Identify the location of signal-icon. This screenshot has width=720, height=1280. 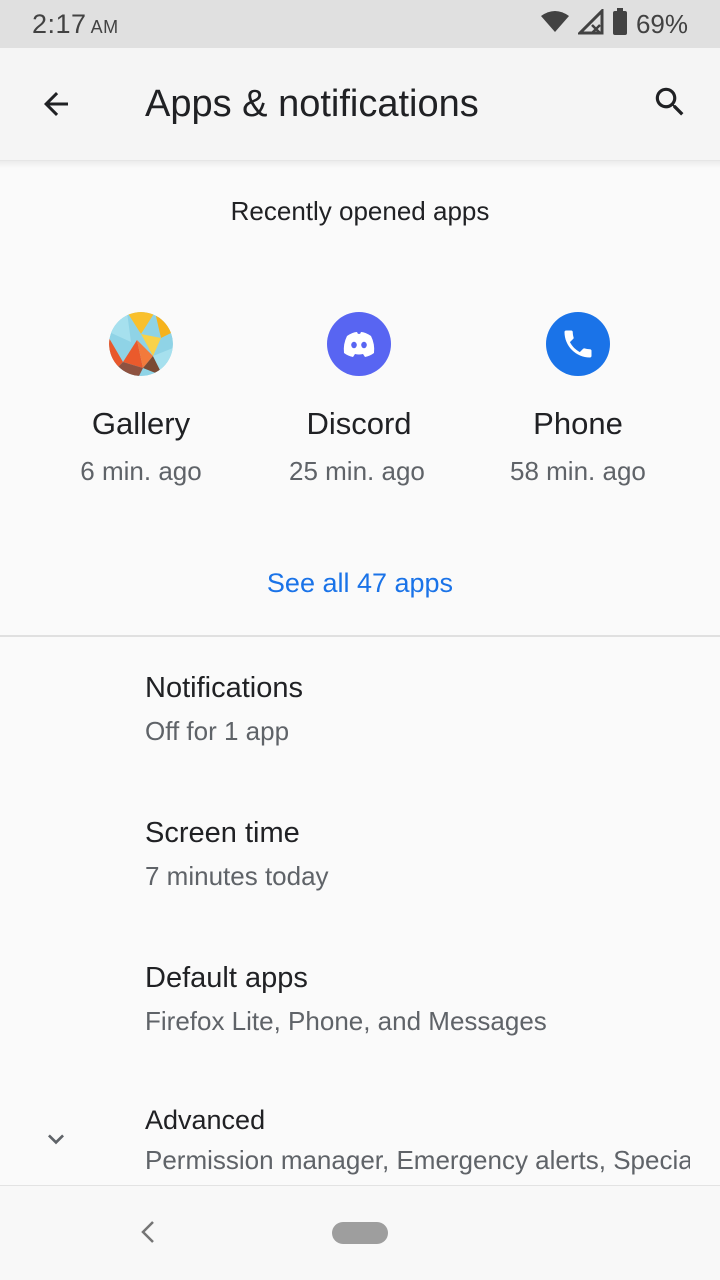
(590, 23).